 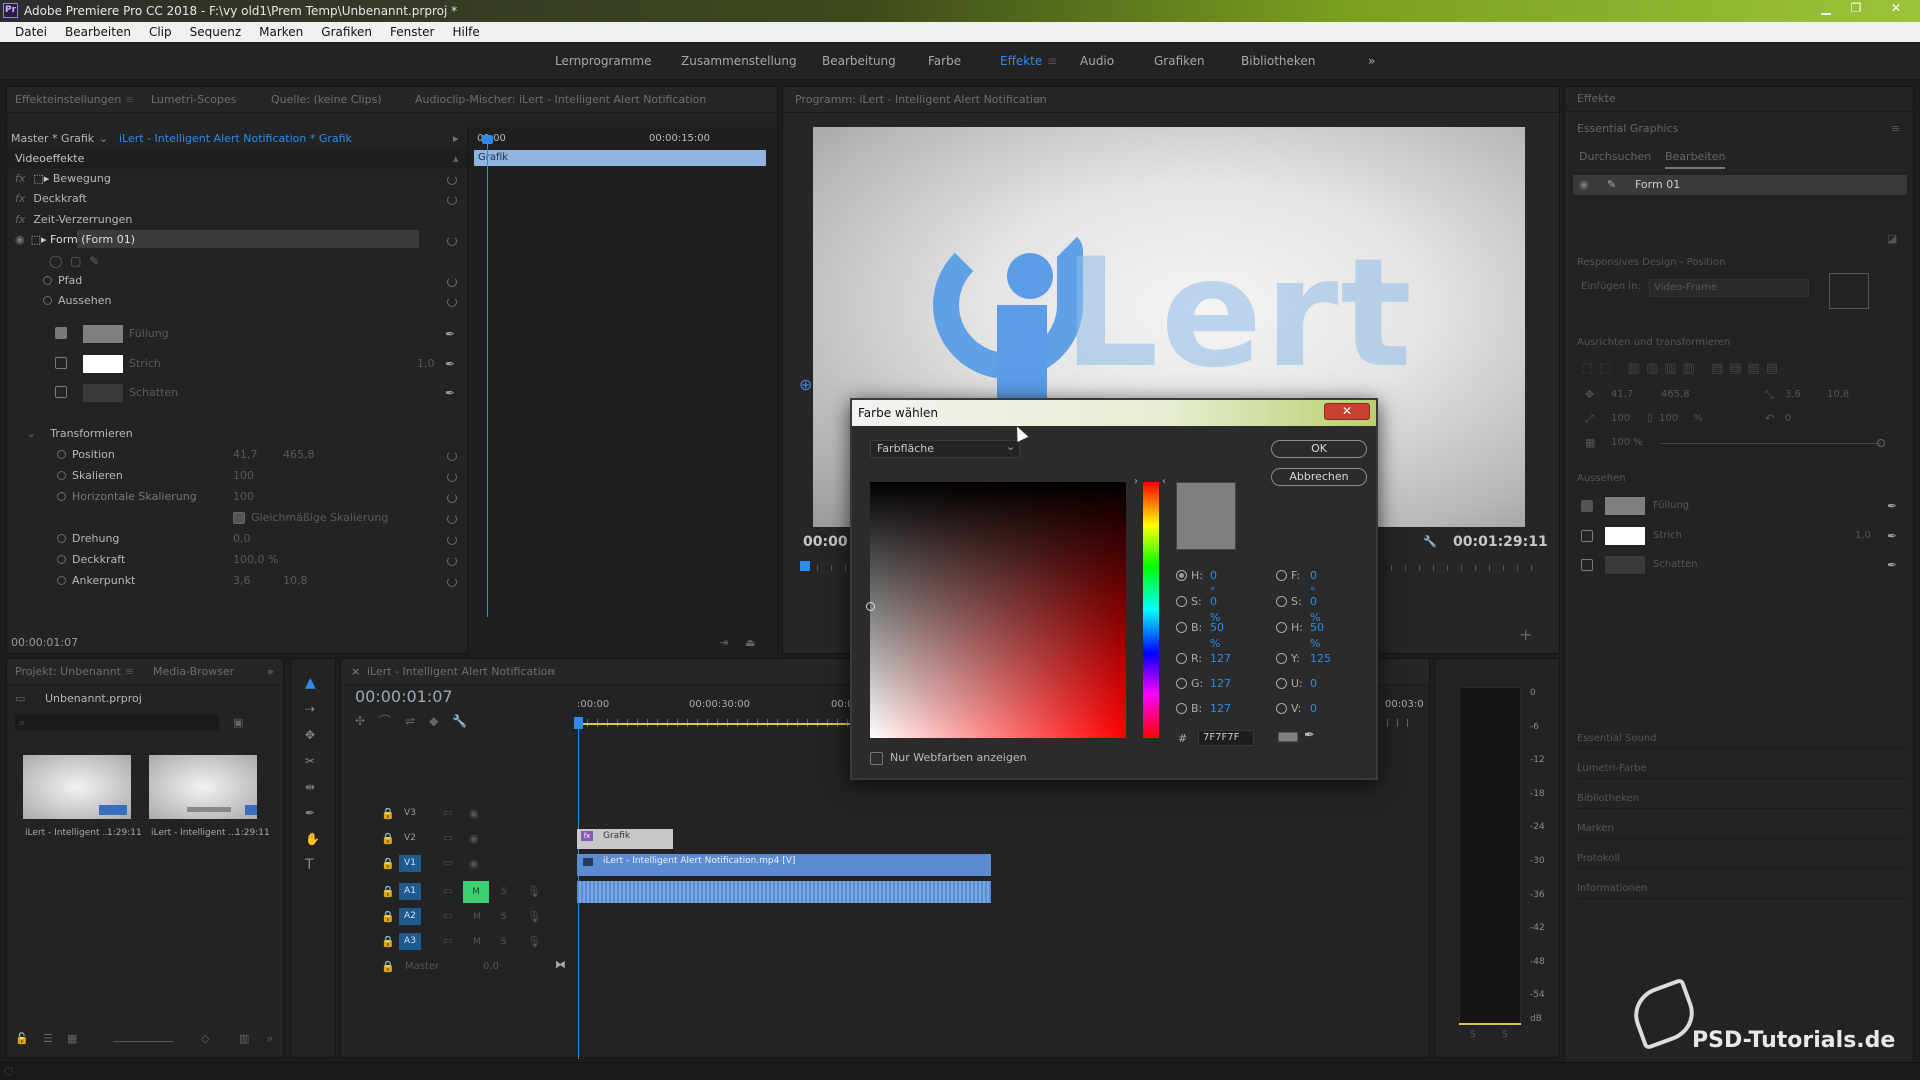 I want to click on project-search-input, so click(x=117, y=723).